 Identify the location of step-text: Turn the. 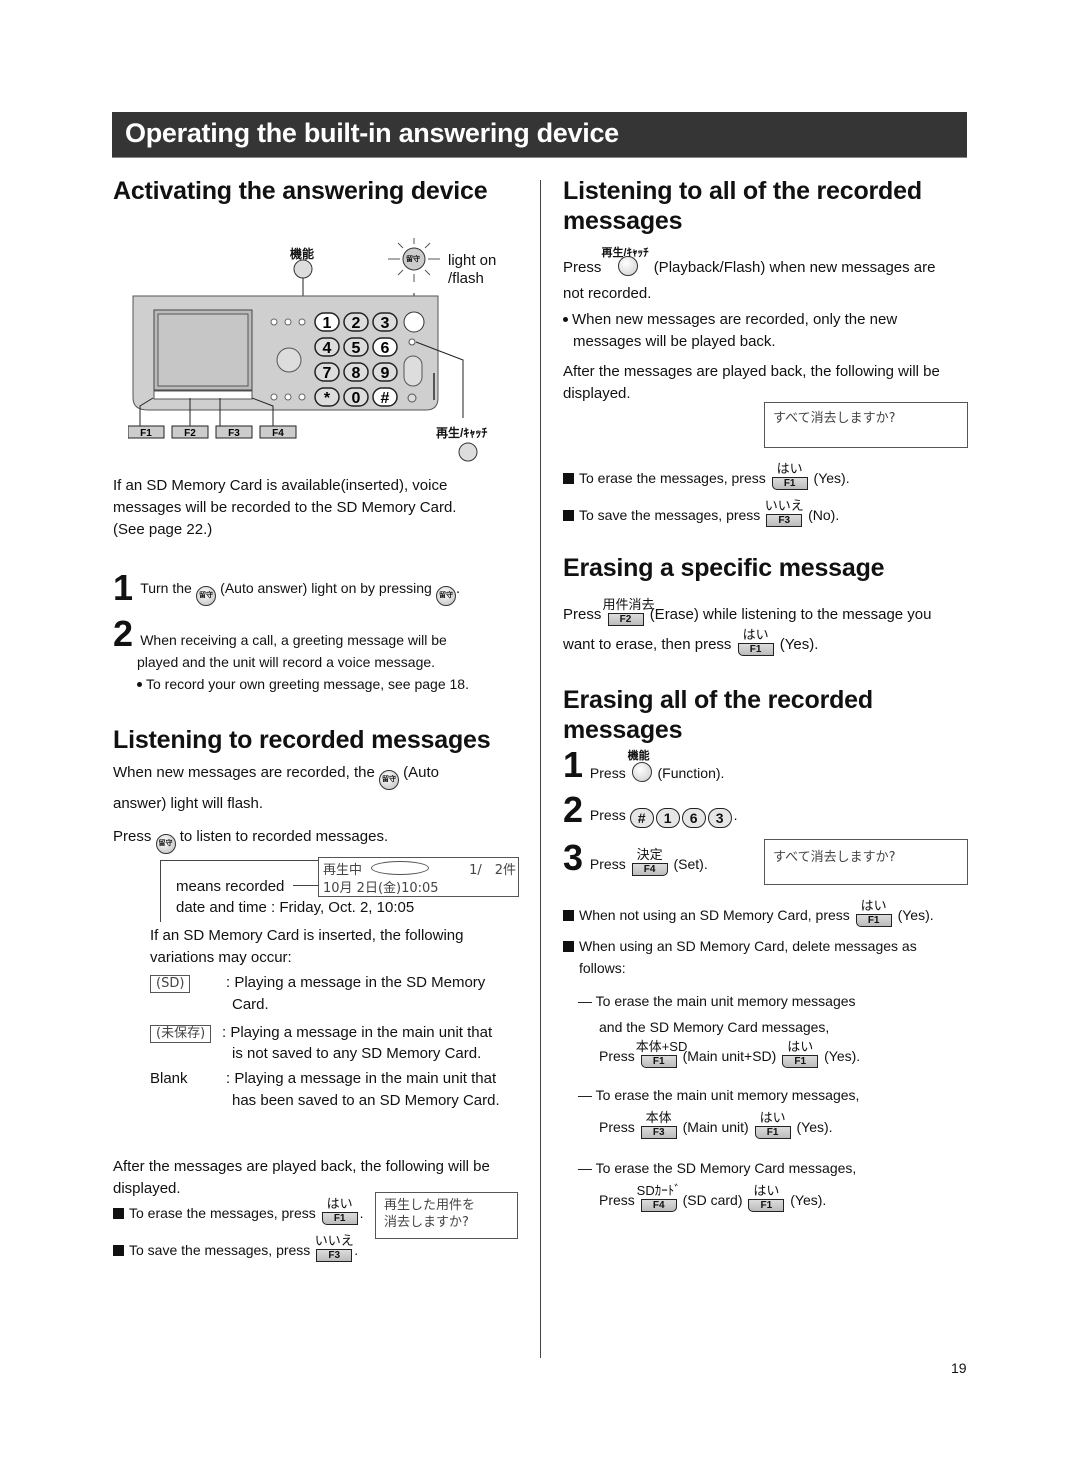
(166, 588).